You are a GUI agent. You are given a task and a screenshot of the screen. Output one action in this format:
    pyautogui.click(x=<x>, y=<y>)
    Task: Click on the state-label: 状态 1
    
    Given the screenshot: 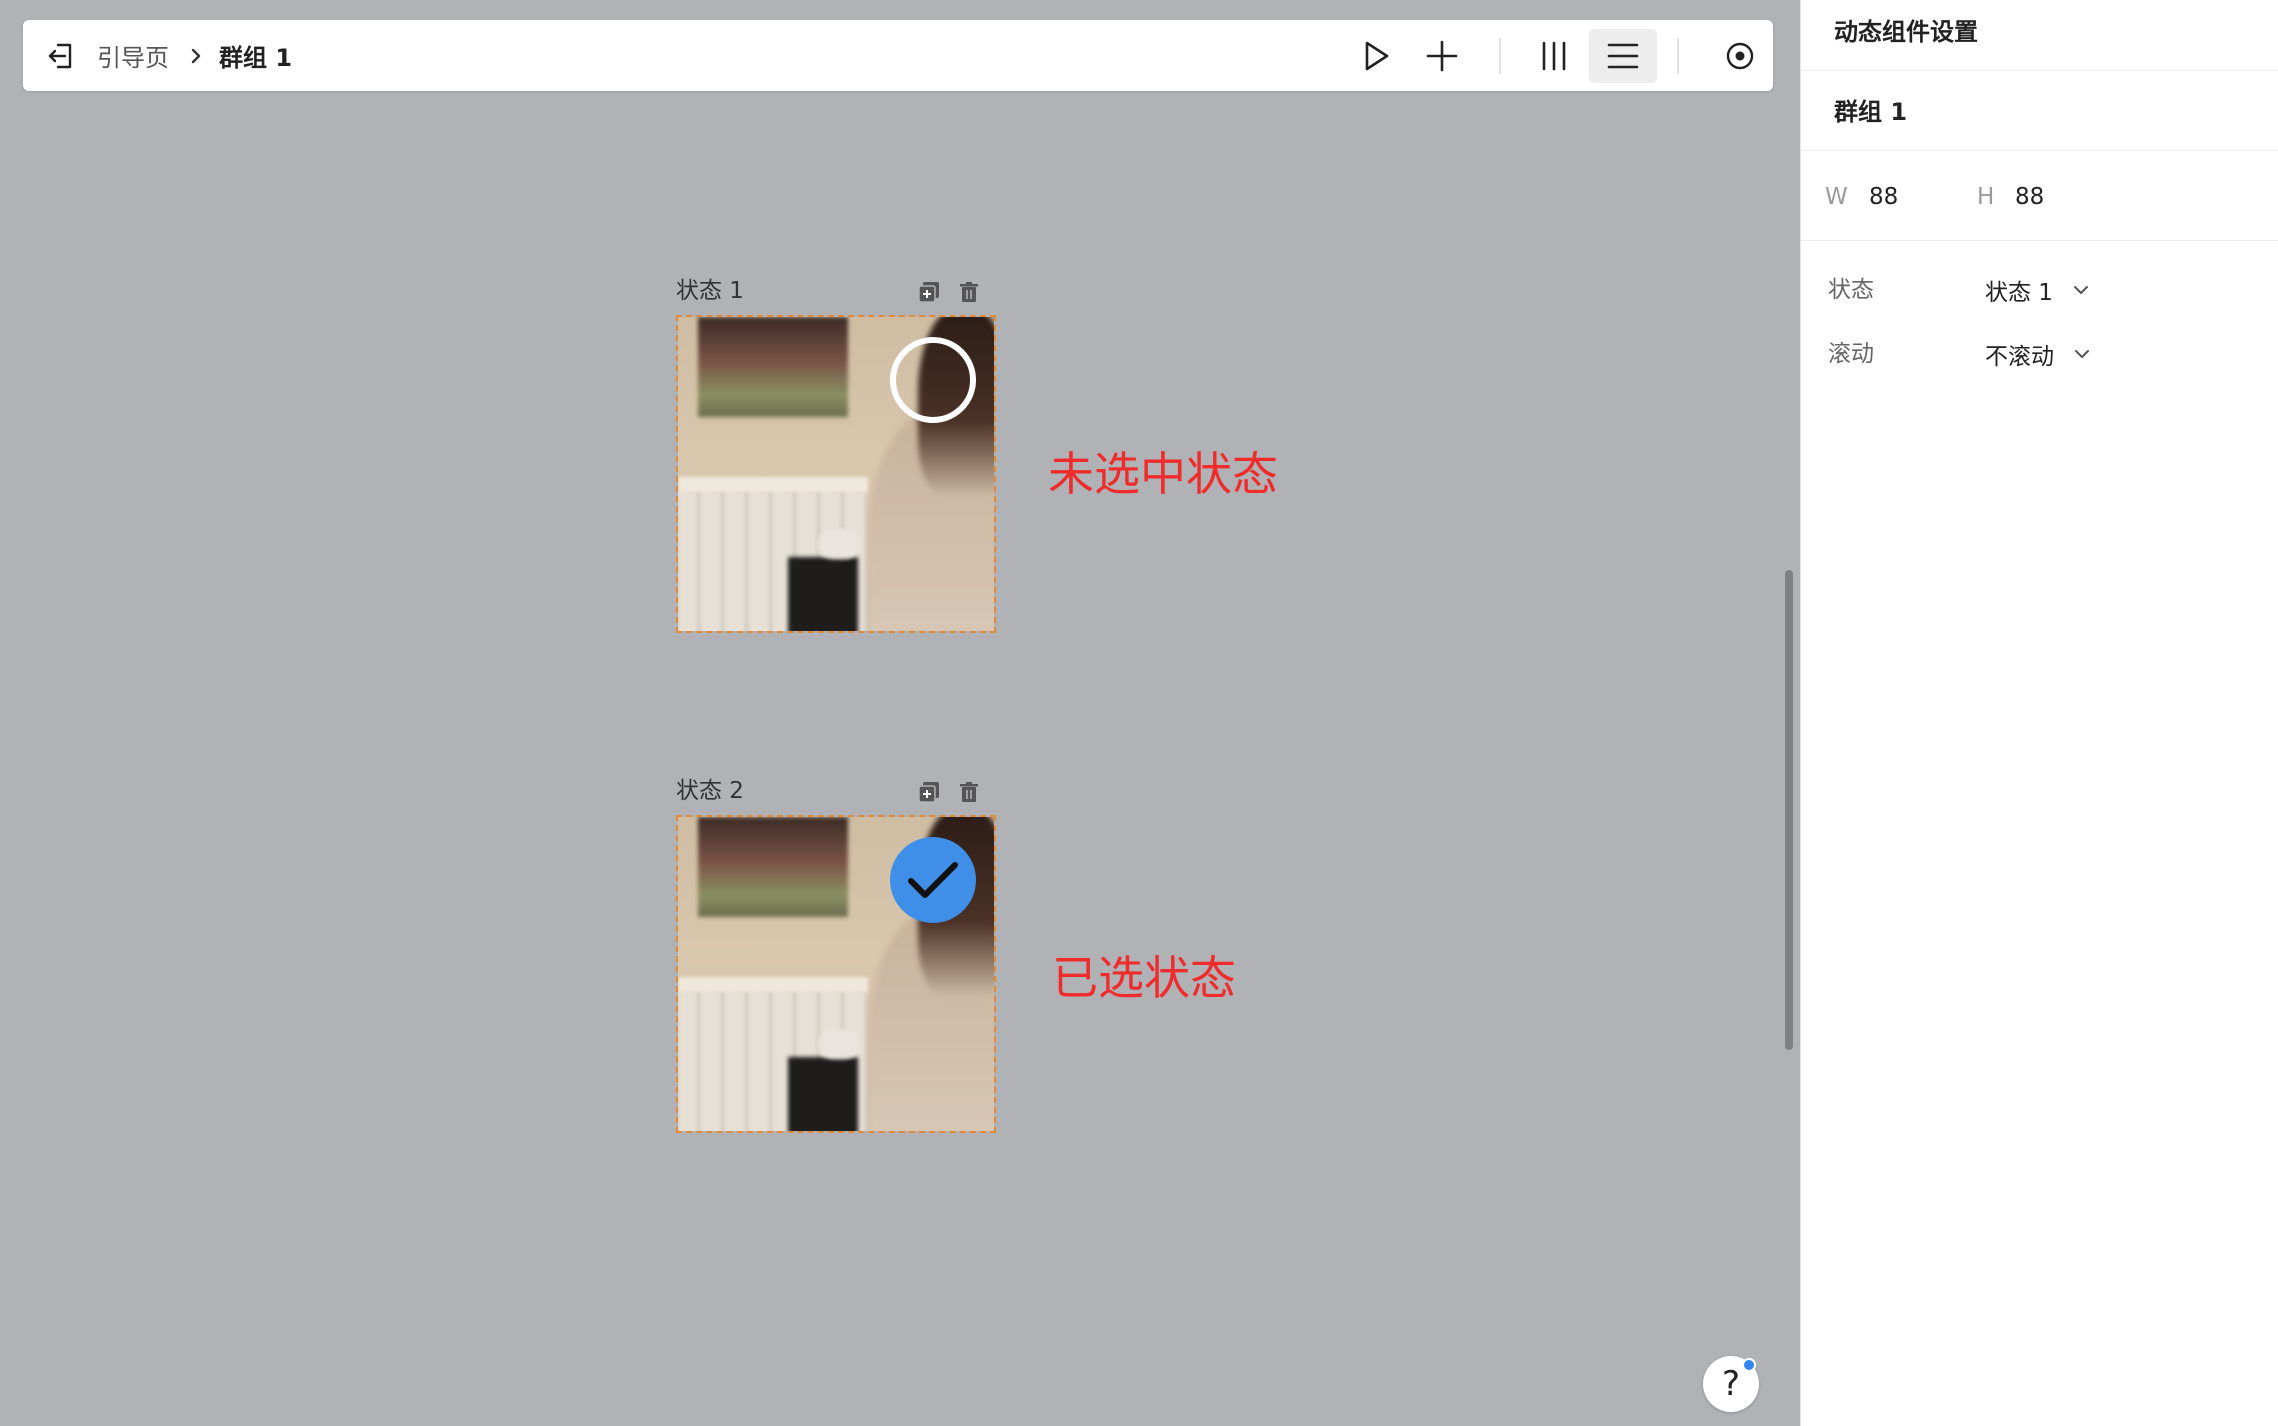 What is the action you would take?
    pyautogui.click(x=710, y=291)
    